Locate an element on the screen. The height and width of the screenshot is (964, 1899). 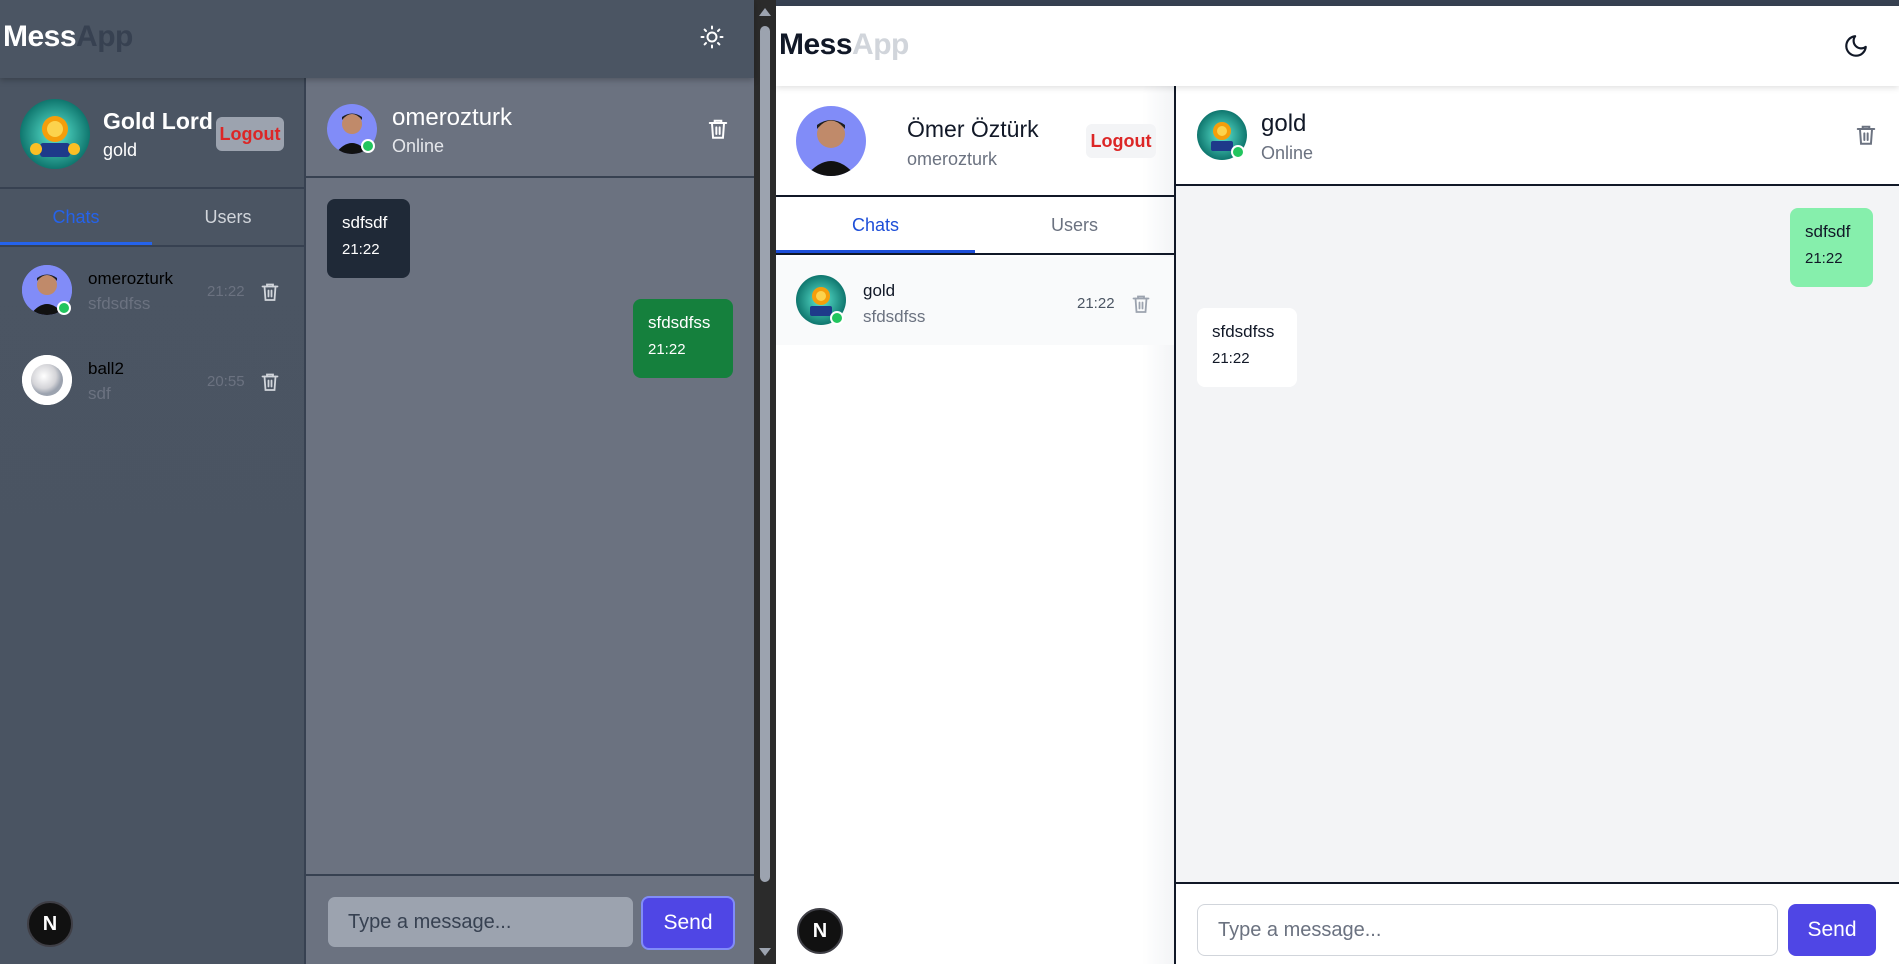
dark-tabs: Chats Users is located at coordinates (152, 218).